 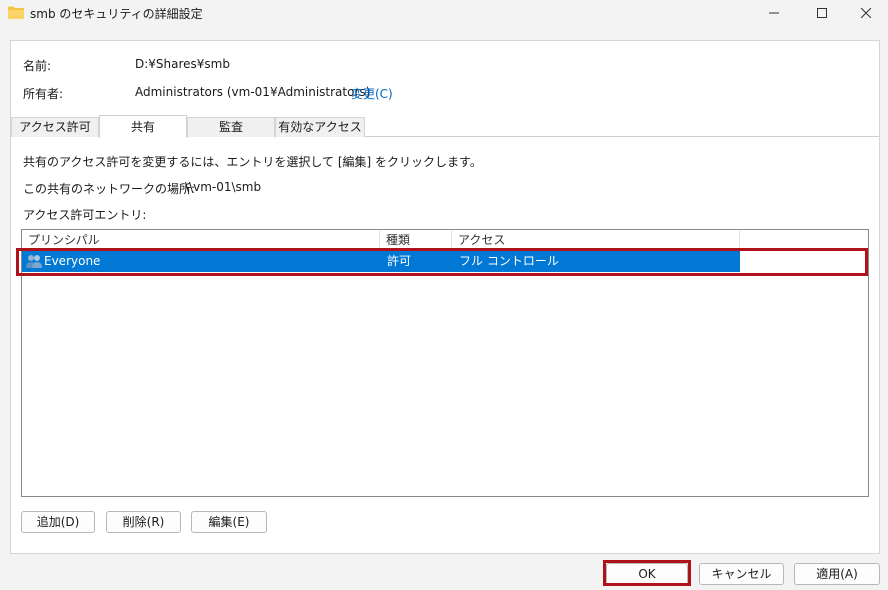 What do you see at coordinates (229, 522) in the screenshot?
I see `edit-button: 編集(E)` at bounding box center [229, 522].